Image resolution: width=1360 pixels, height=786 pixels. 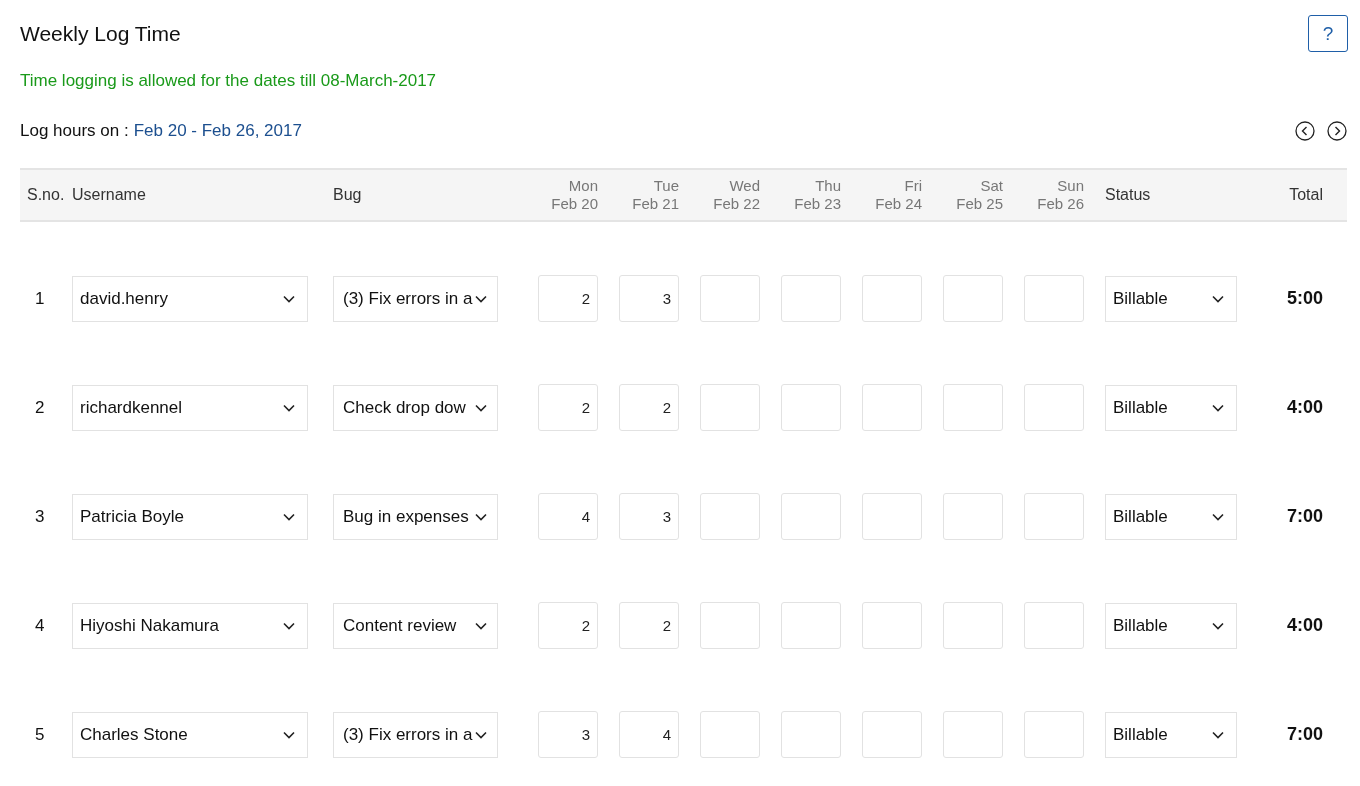 I want to click on username-dropdown: richardkennel, so click(x=190, y=407).